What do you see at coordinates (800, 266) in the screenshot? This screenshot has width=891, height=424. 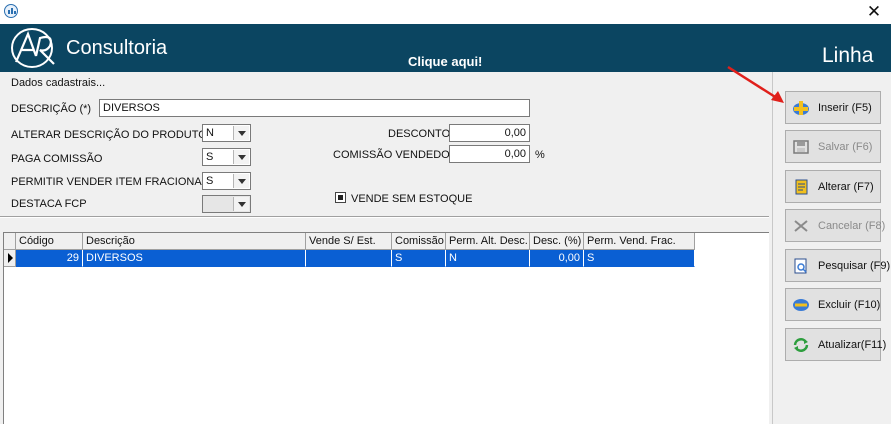 I see `search-document-icon` at bounding box center [800, 266].